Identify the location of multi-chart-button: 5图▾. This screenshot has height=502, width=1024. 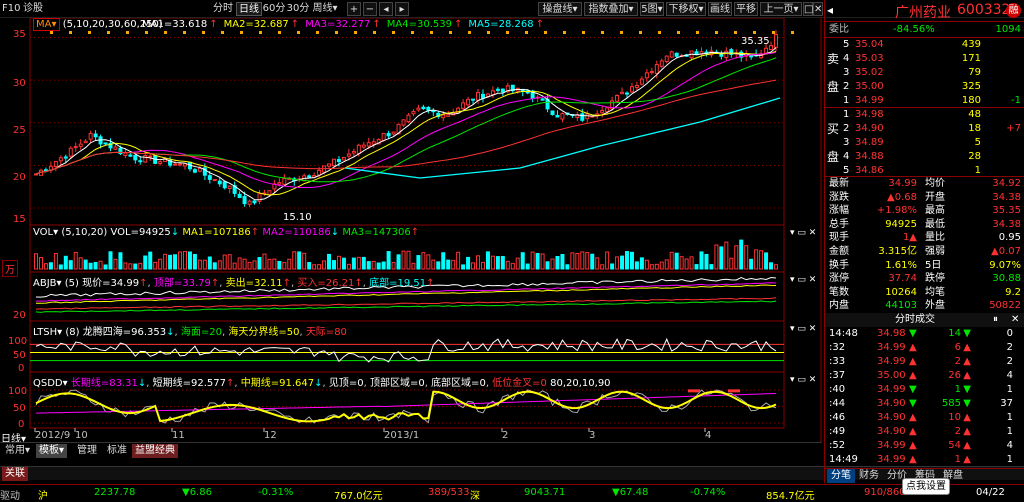
(652, 9).